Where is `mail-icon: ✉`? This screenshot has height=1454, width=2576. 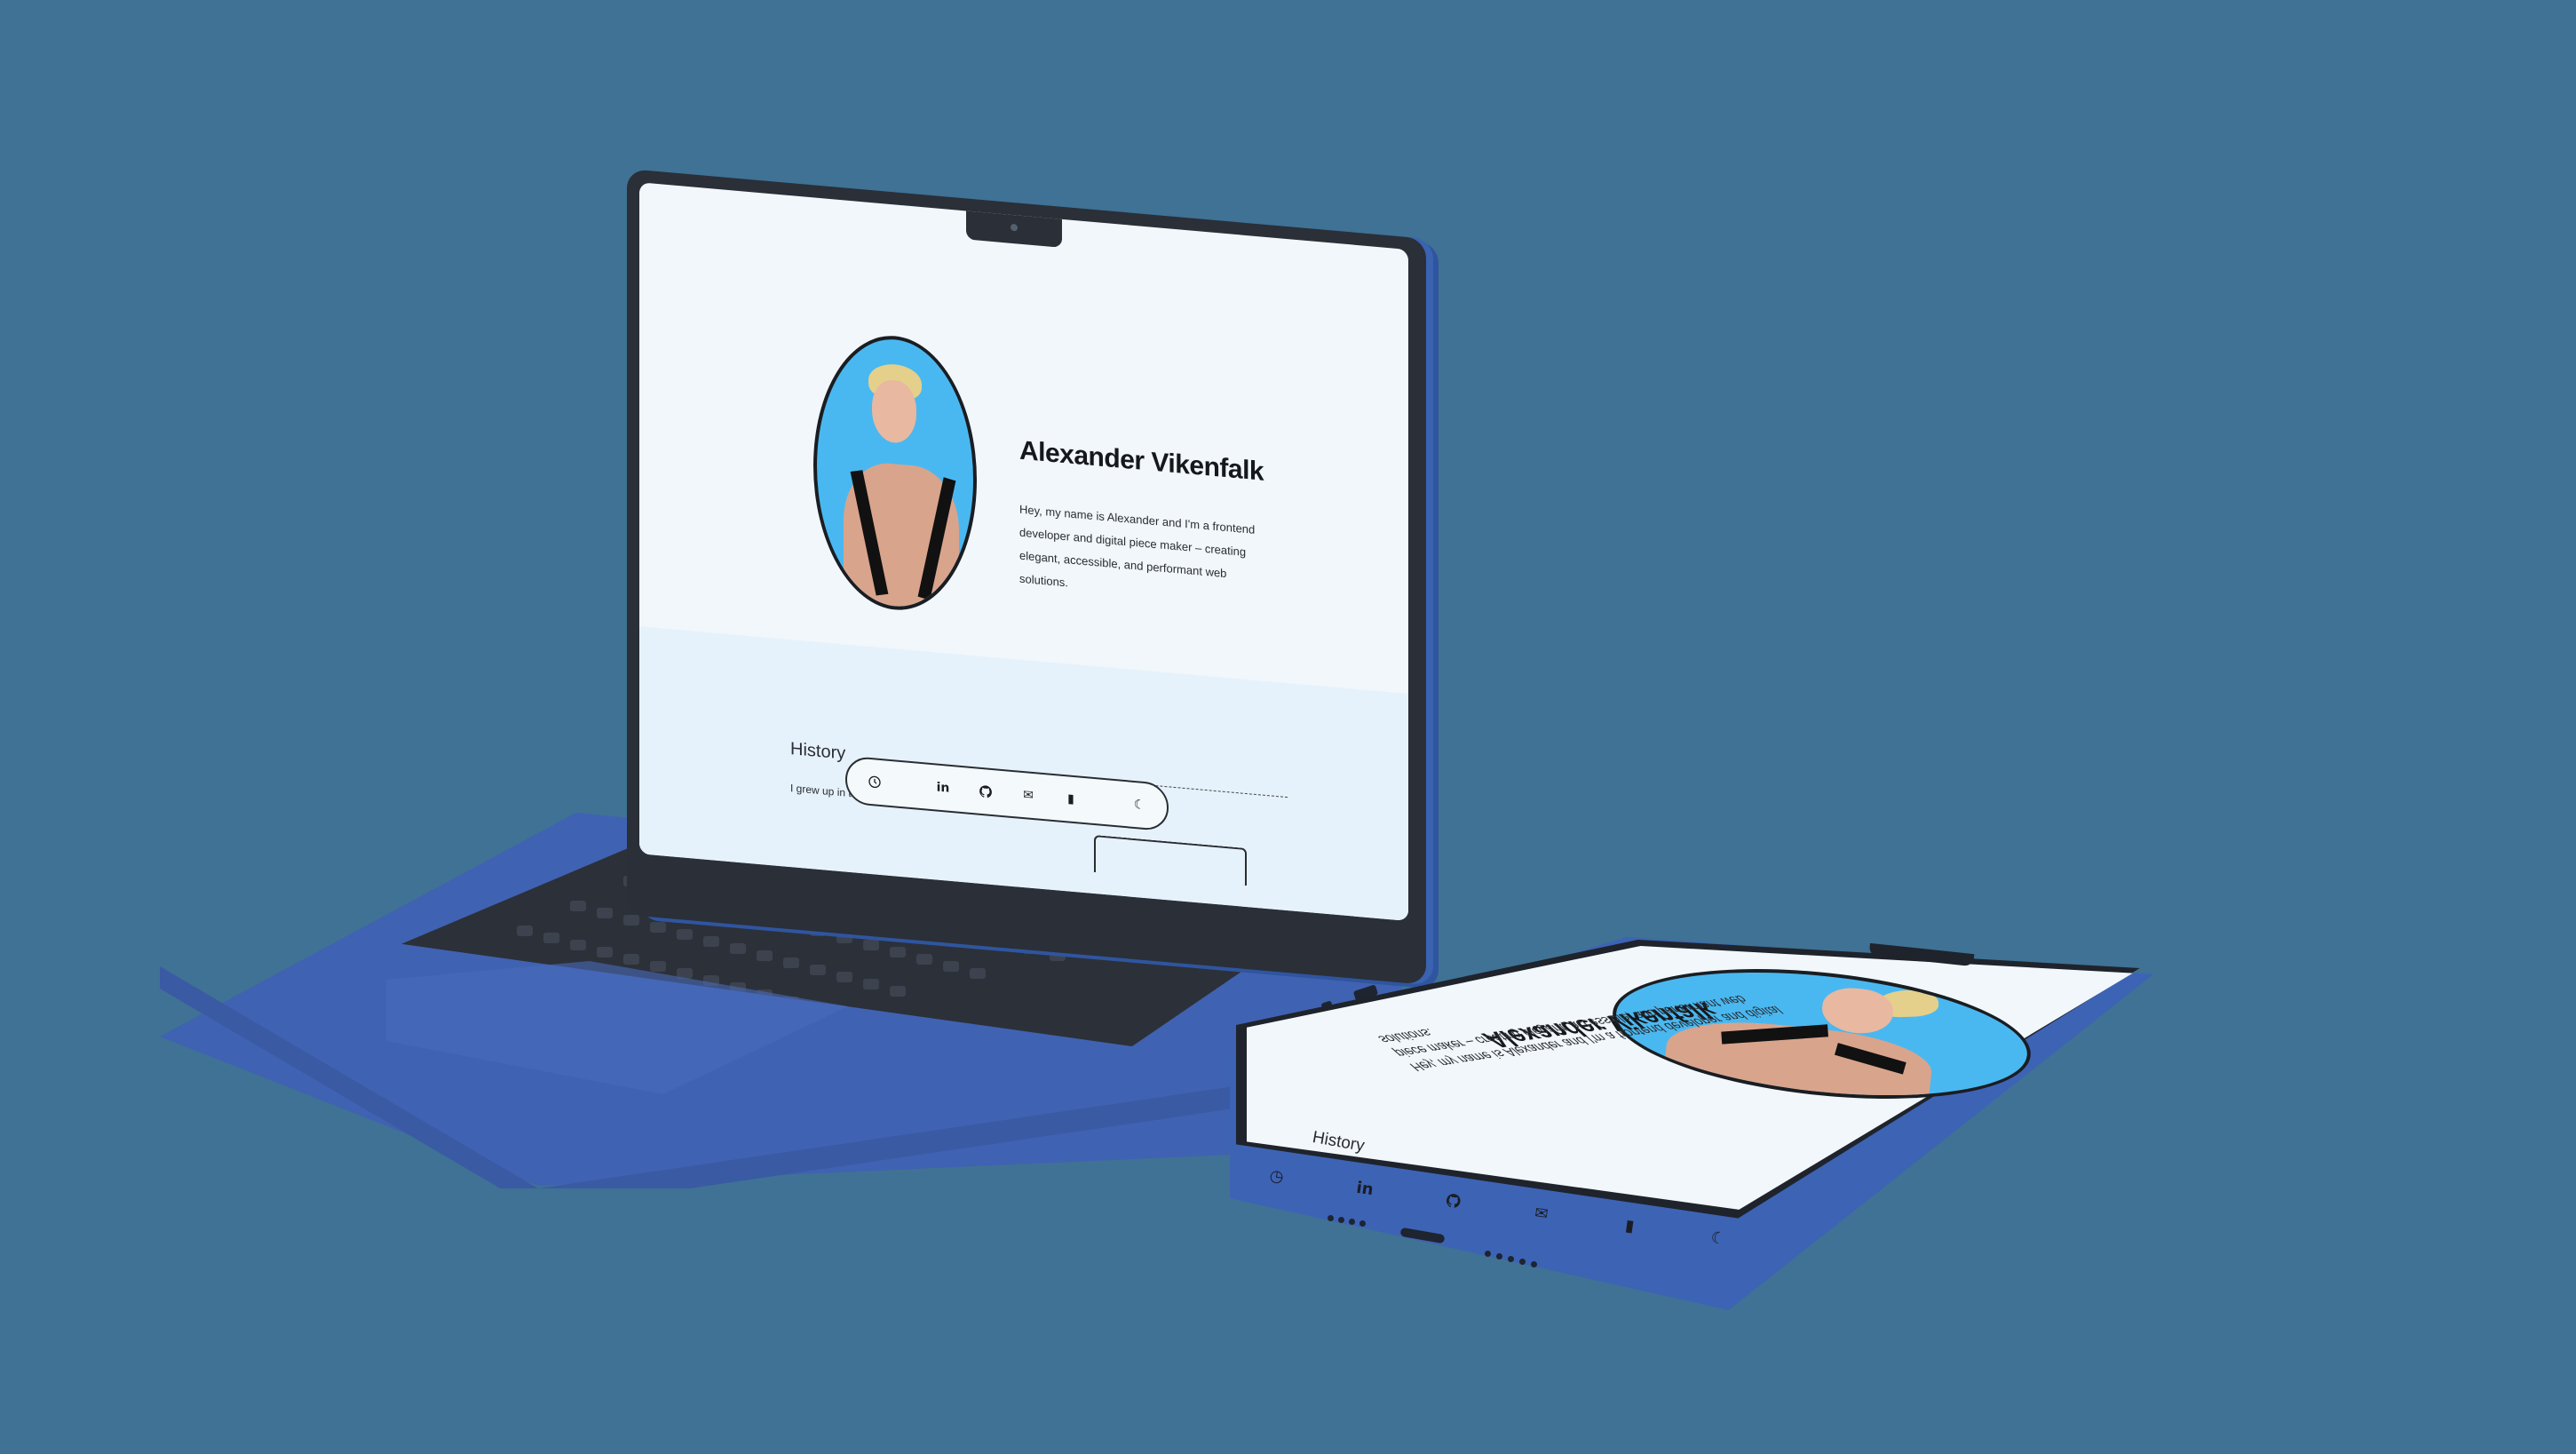 mail-icon: ✉ is located at coordinates (1028, 796).